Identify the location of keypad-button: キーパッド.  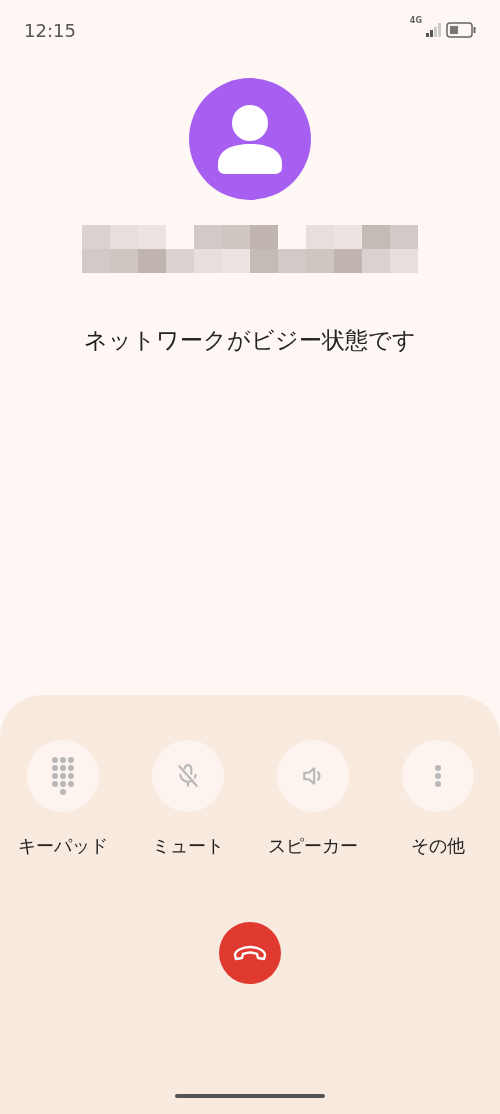
(62, 799).